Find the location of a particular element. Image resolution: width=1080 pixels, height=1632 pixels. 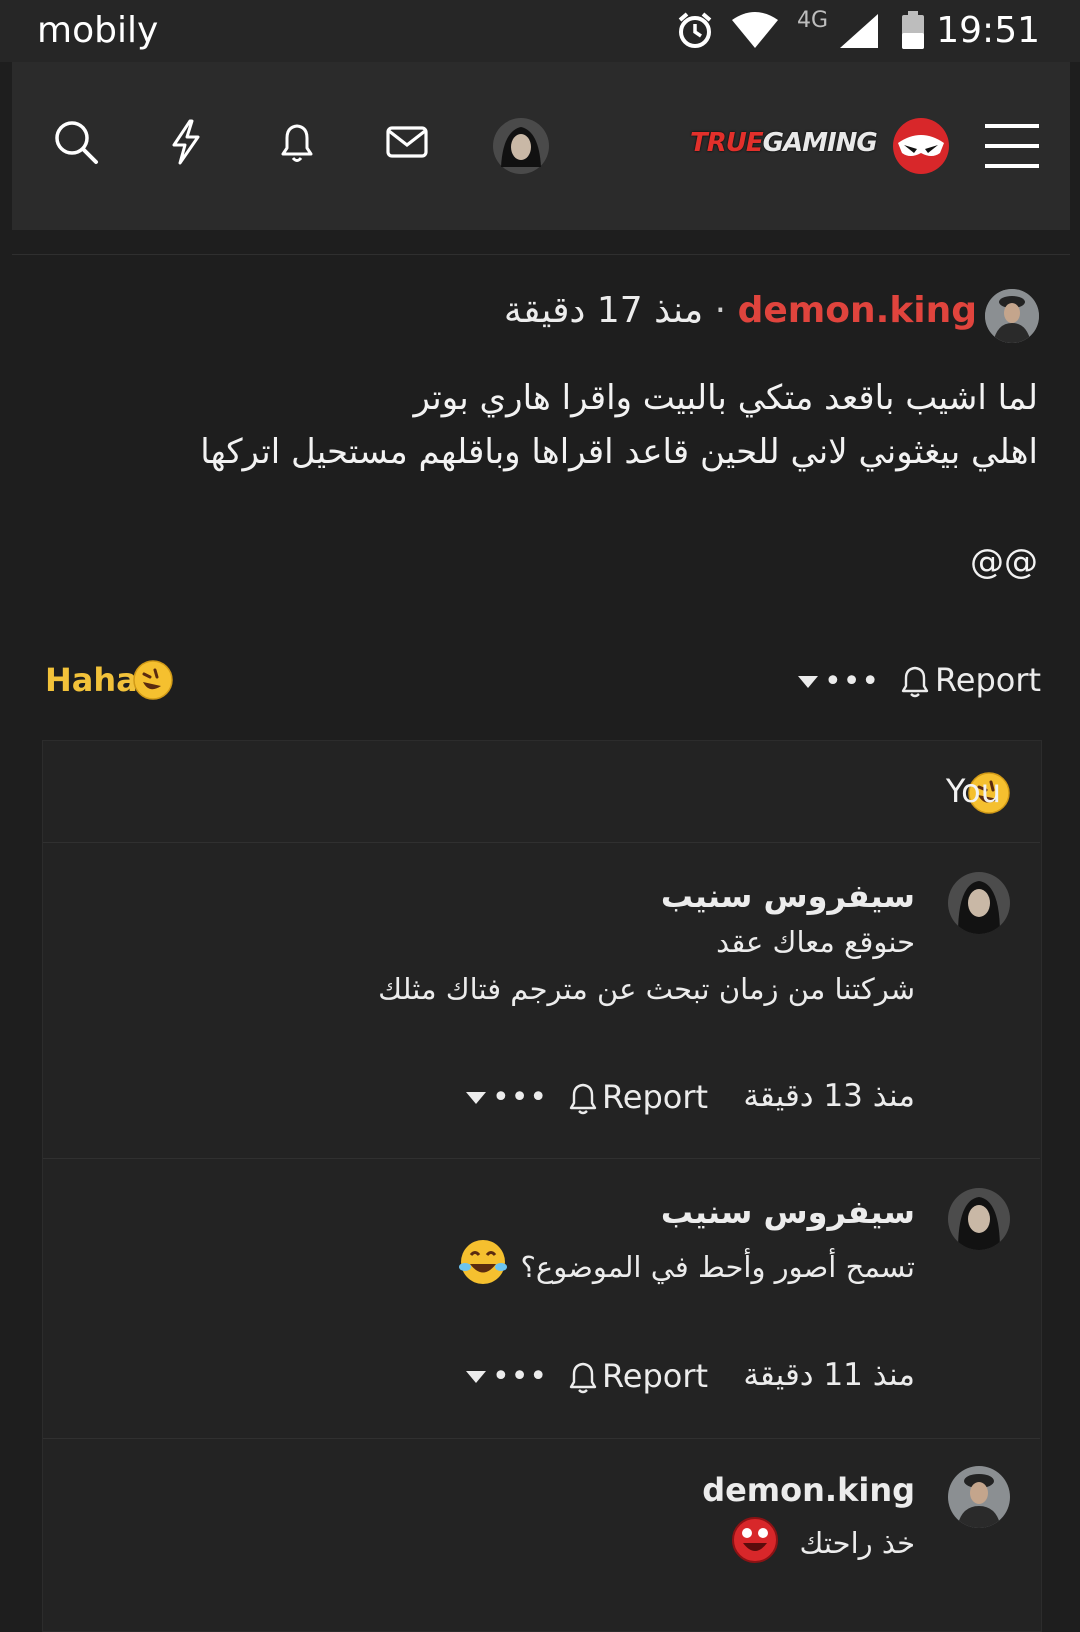

reaction-button: Haha is located at coordinates (91, 680).